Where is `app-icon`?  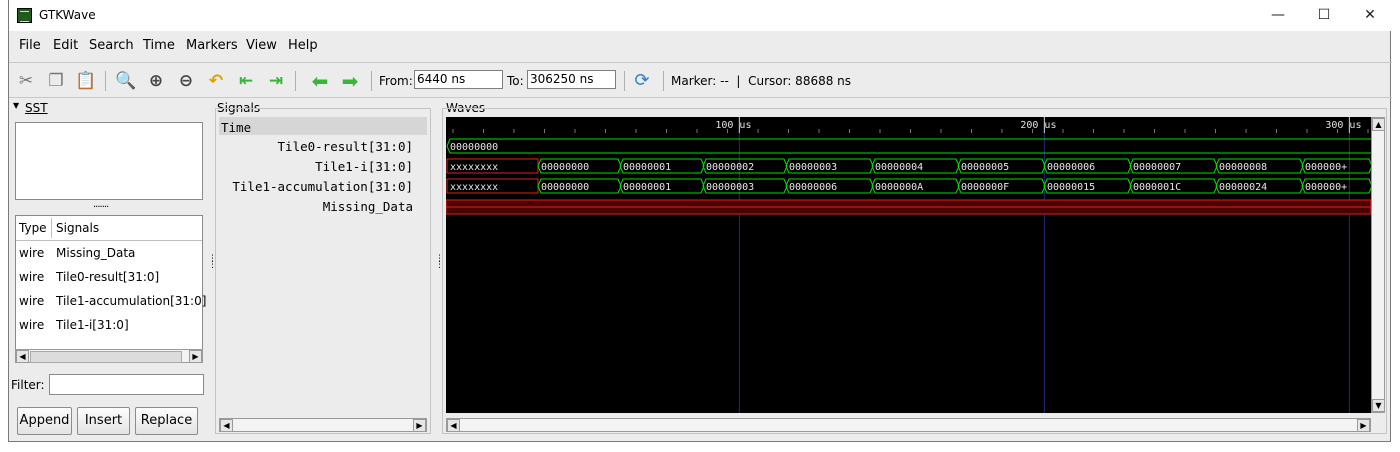
app-icon is located at coordinates (24, 15).